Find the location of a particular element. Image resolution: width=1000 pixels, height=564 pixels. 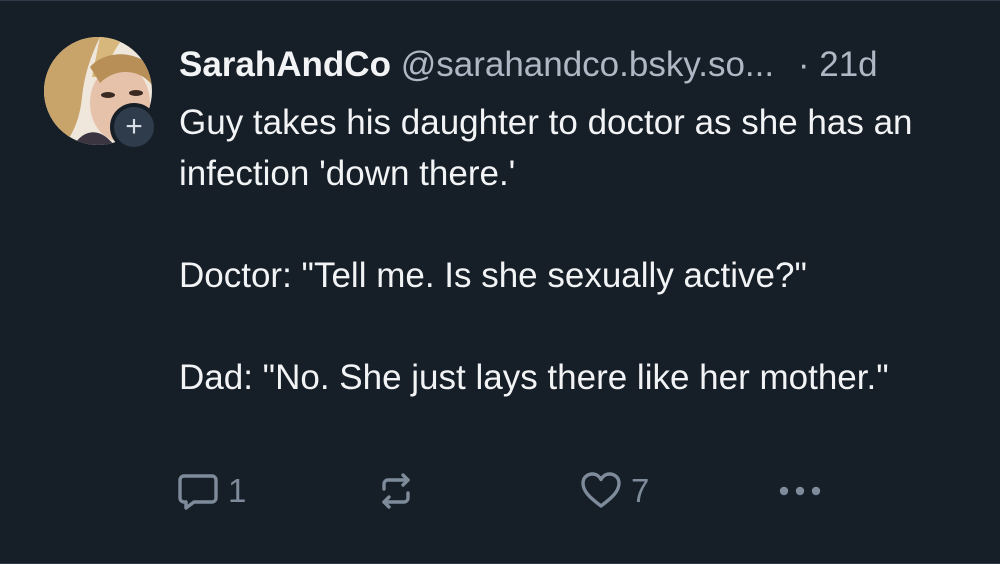

more-options-button is located at coordinates (800, 491).